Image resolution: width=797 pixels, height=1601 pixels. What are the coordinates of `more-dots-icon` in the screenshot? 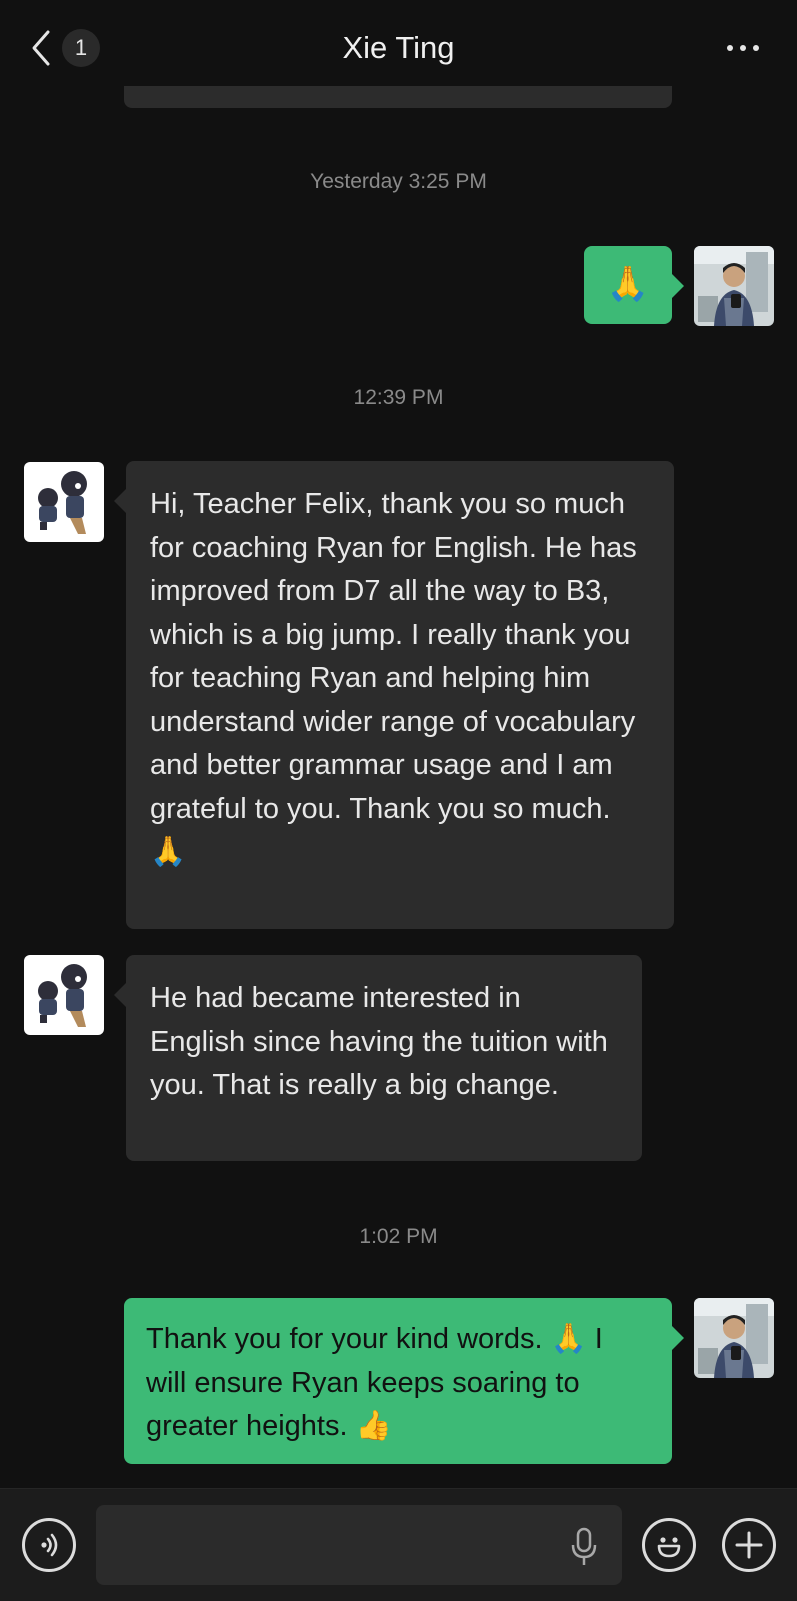 It's located at (747, 48).